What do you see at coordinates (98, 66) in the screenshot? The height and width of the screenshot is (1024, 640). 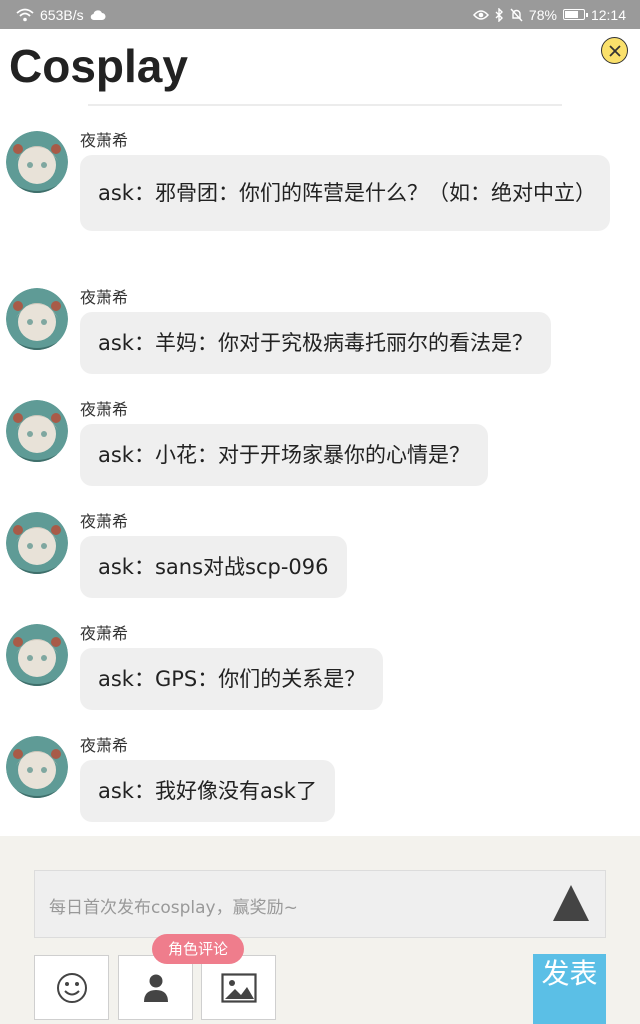 I see `page-title: Cosplay` at bounding box center [98, 66].